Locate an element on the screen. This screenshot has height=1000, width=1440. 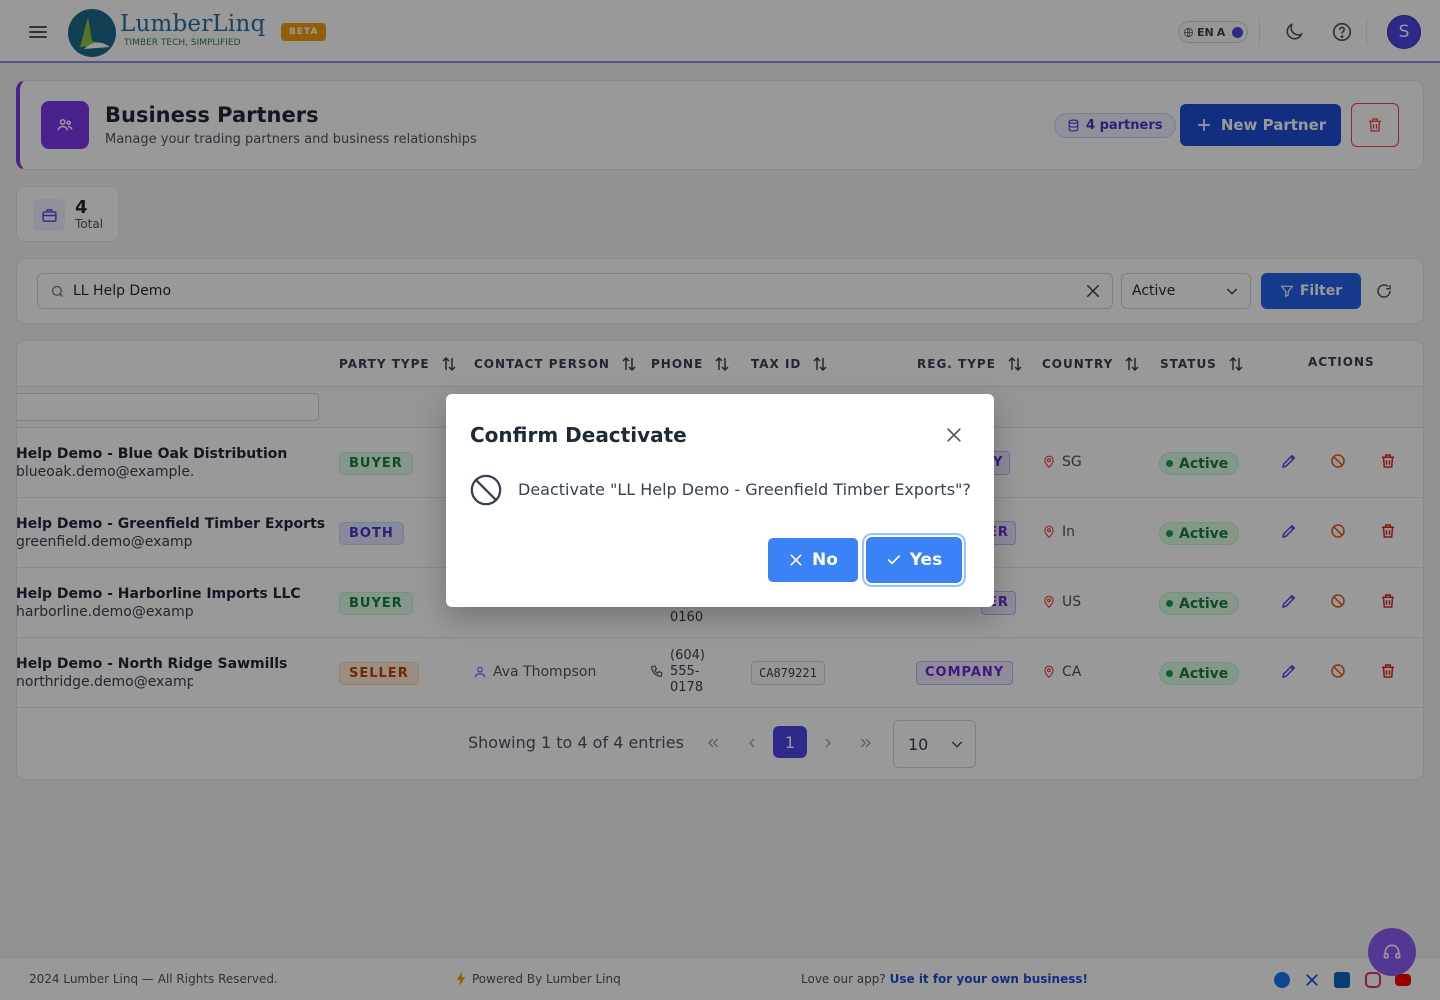
yes-label: Yes is located at coordinates (926, 560).